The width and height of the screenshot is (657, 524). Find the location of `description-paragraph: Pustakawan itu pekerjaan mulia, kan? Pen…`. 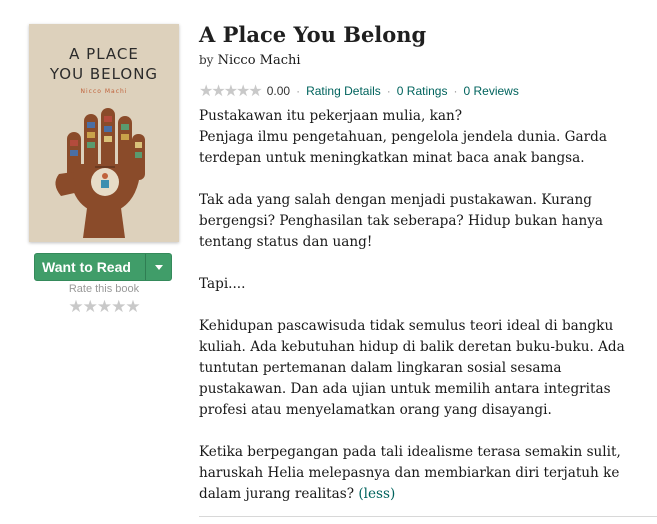

description-paragraph: Pustakawan itu pekerjaan mulia, kan? Pen… is located at coordinates (424, 137).